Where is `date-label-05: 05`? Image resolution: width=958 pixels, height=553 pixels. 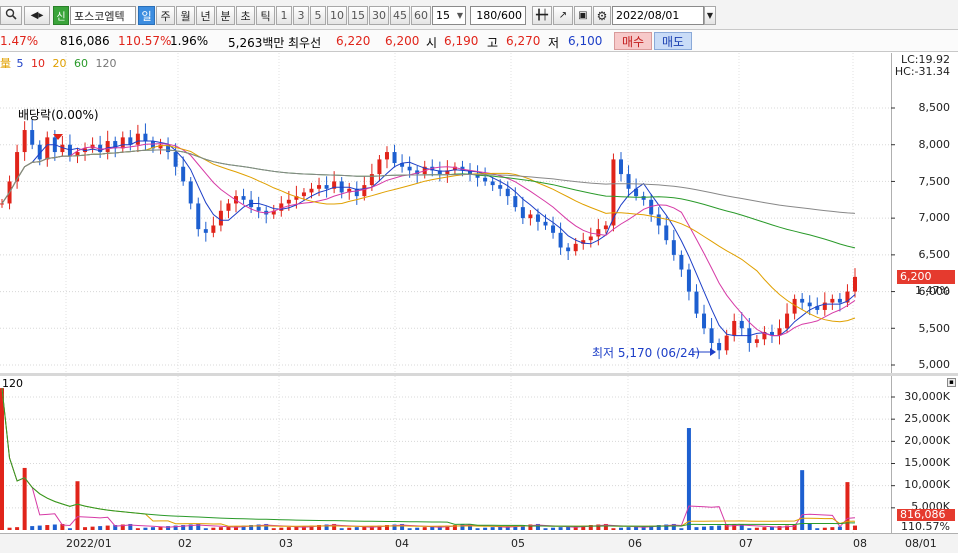
date-label-05: 05 is located at coordinates (518, 543).